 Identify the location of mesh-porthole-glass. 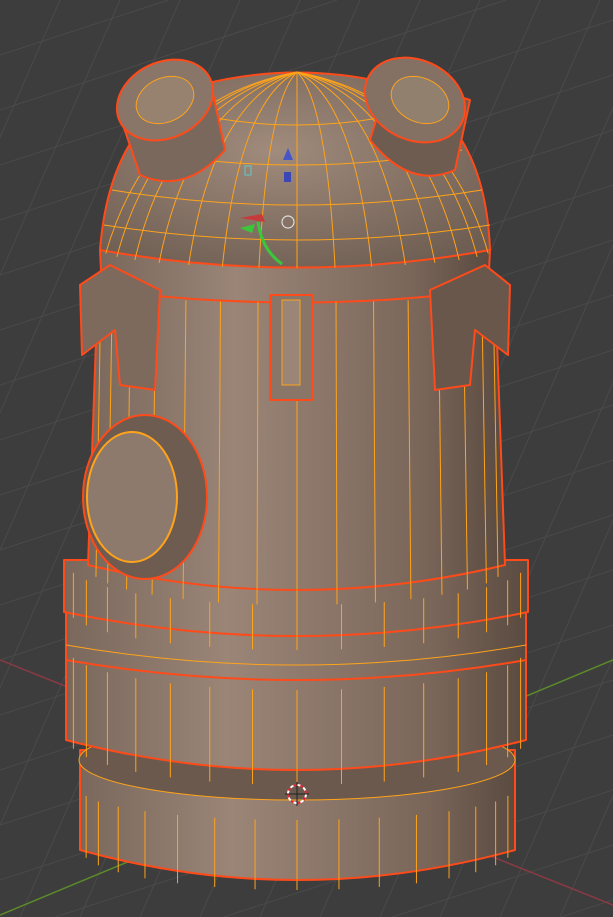
(132, 497).